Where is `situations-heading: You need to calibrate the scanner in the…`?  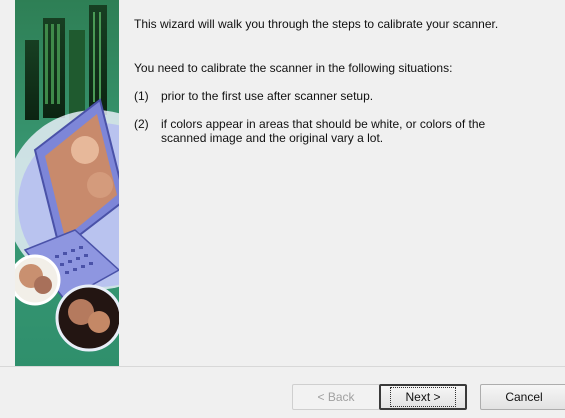 situations-heading: You need to calibrate the scanner in the… is located at coordinates (293, 68).